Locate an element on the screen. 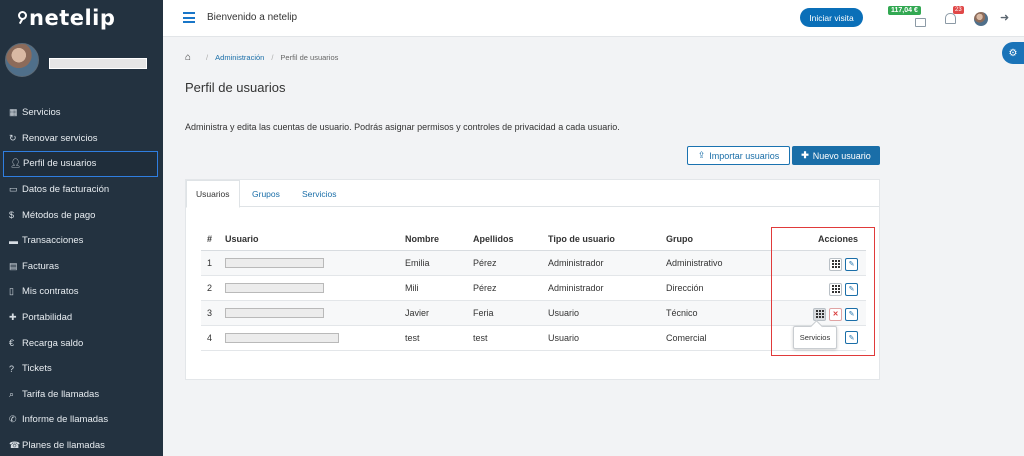  breadcrumb-link-administracion: Administración is located at coordinates (239, 57).